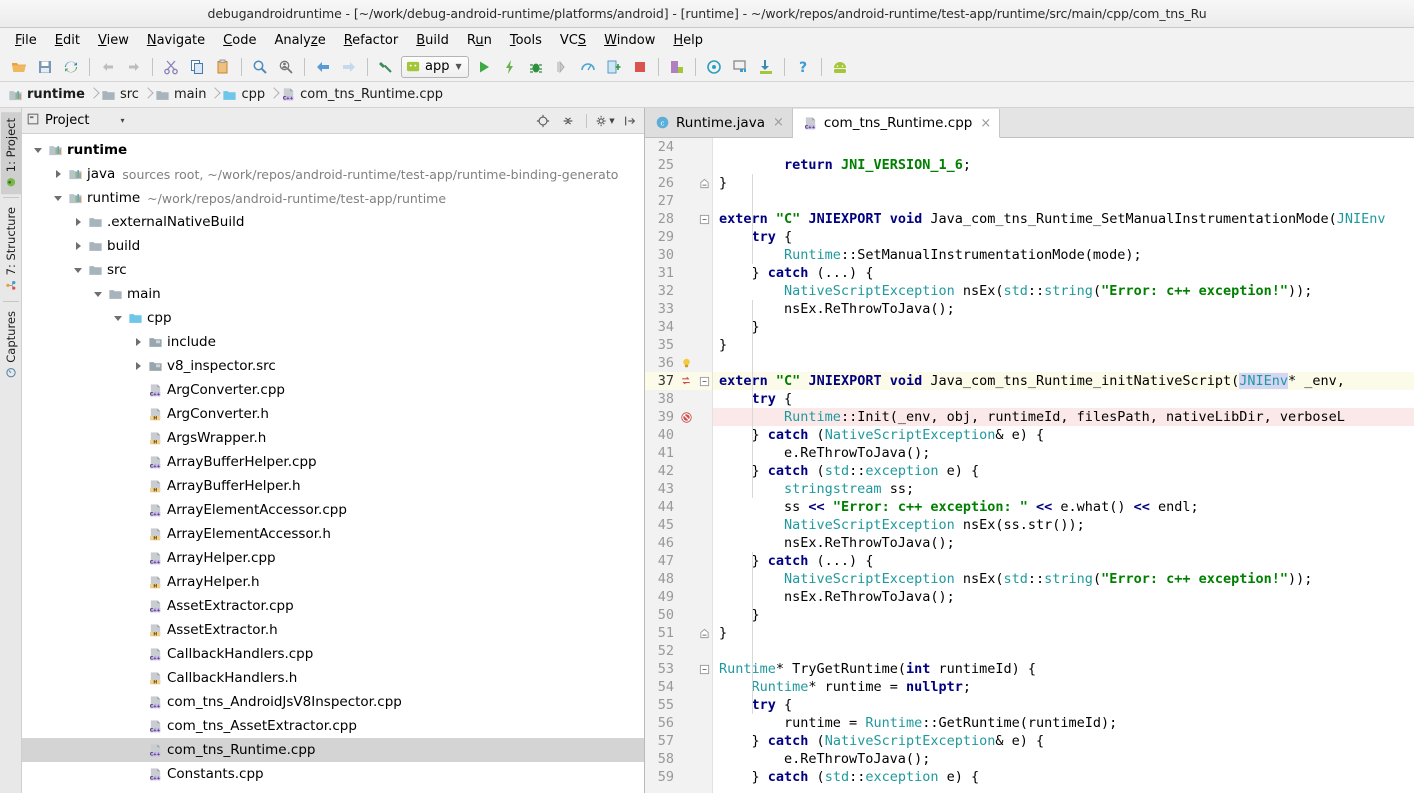  Describe the element at coordinates (333, 462) in the screenshot. I see `tree-row: C++ ArrayBufferHelper.cpp` at that location.